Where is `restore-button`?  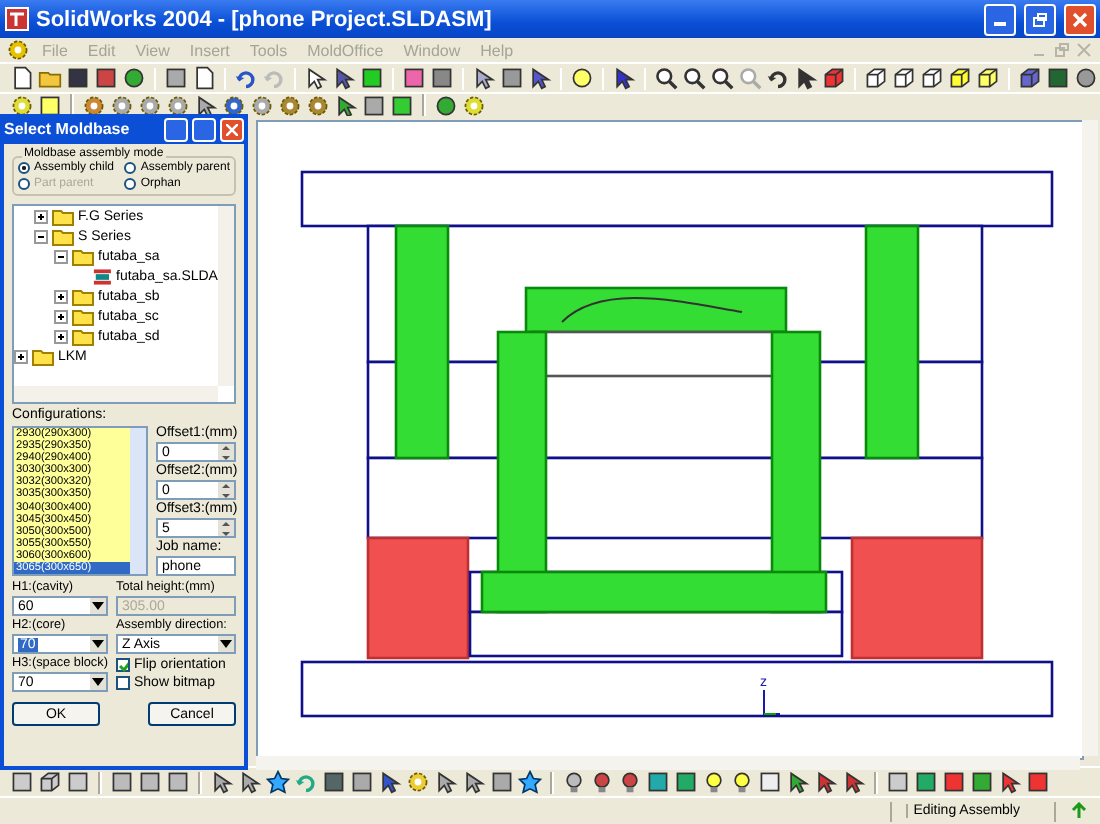 restore-button is located at coordinates (1040, 19).